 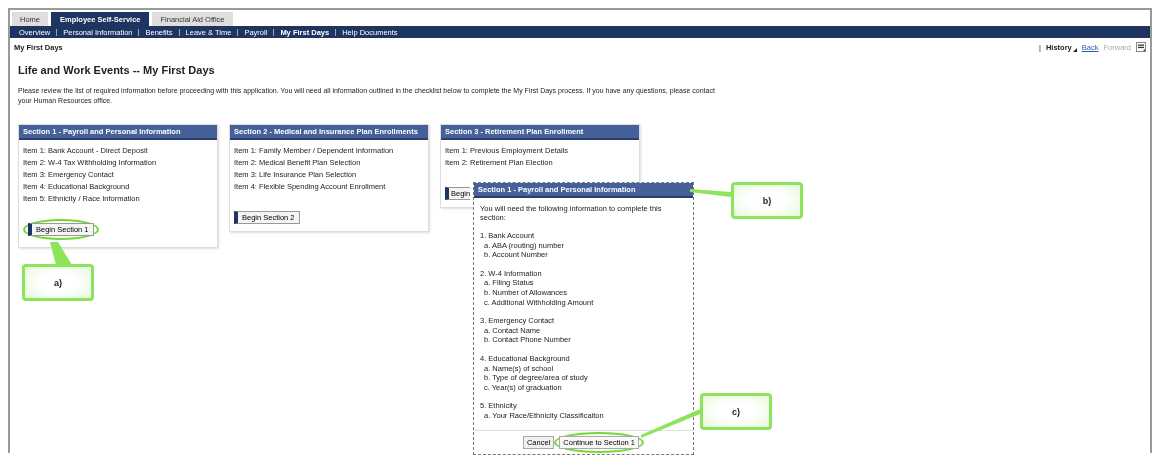 I want to click on callout-label: b), so click(x=767, y=200).